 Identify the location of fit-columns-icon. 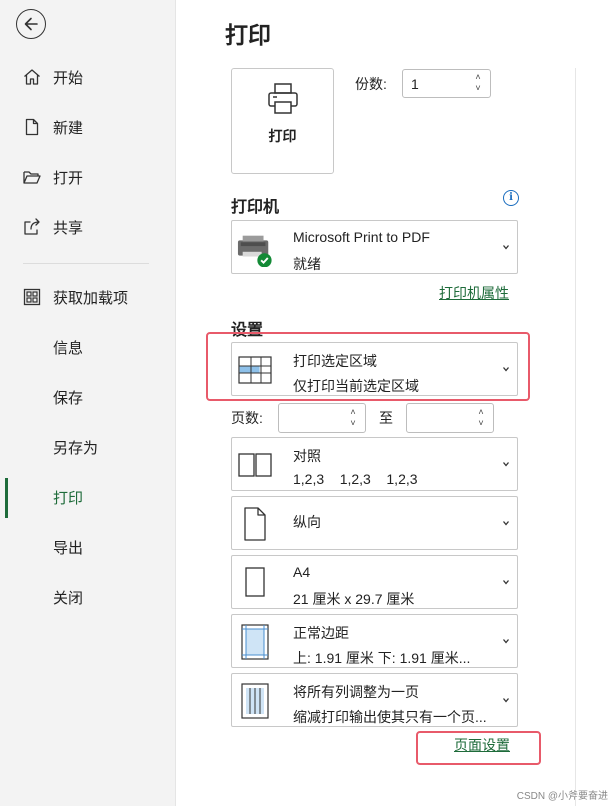
(255, 701).